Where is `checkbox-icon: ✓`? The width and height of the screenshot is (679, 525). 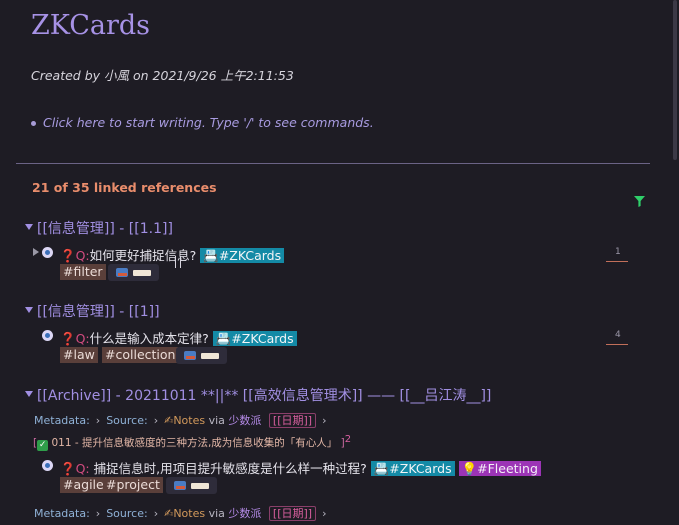
checkbox-icon: ✓ is located at coordinates (43, 445).